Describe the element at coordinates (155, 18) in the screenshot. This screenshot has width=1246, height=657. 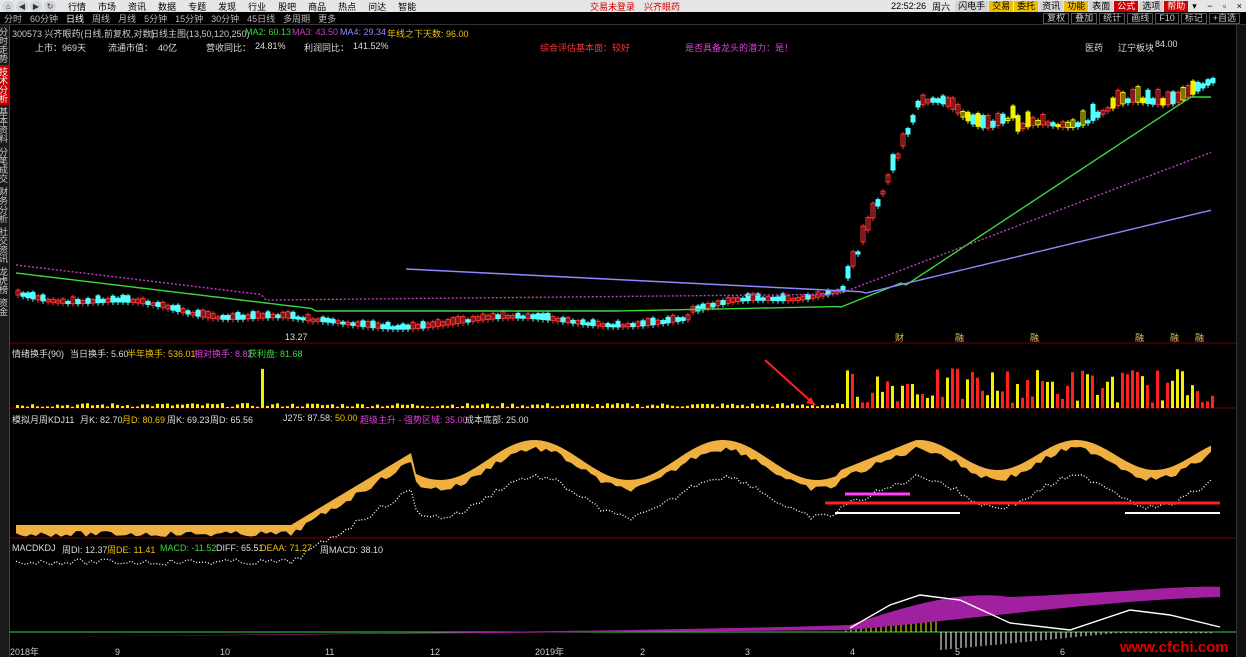
I see `period-5: 5分钟` at that location.